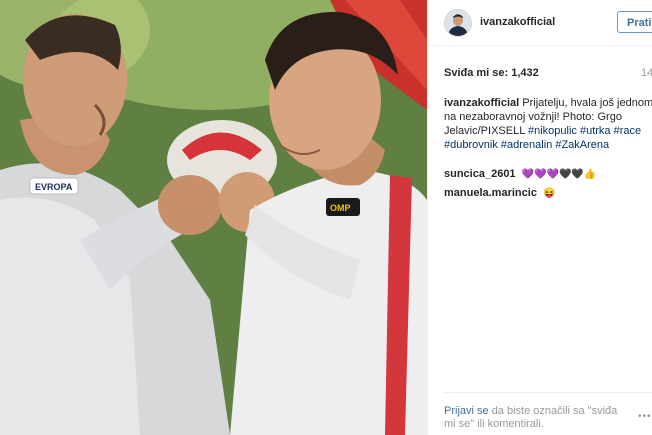 This screenshot has width=652, height=435. What do you see at coordinates (634, 22) in the screenshot?
I see `follow-button: Prati` at bounding box center [634, 22].